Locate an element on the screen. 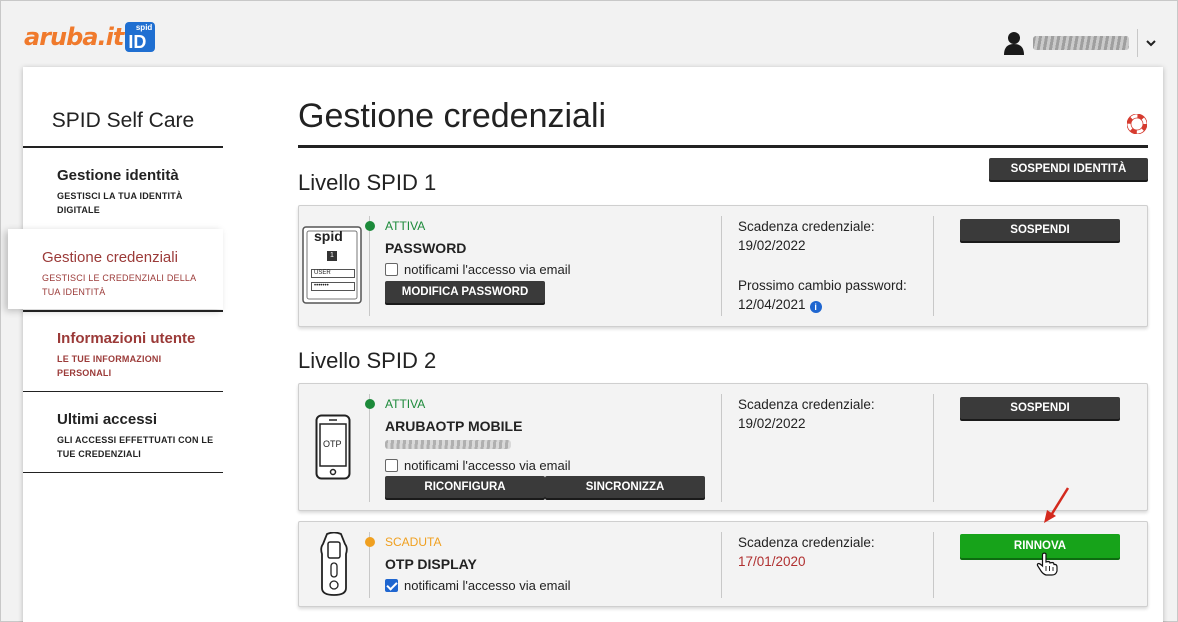 Image resolution: width=1178 pixels, height=622 pixels. logo-text: aruba.it is located at coordinates (74, 37).